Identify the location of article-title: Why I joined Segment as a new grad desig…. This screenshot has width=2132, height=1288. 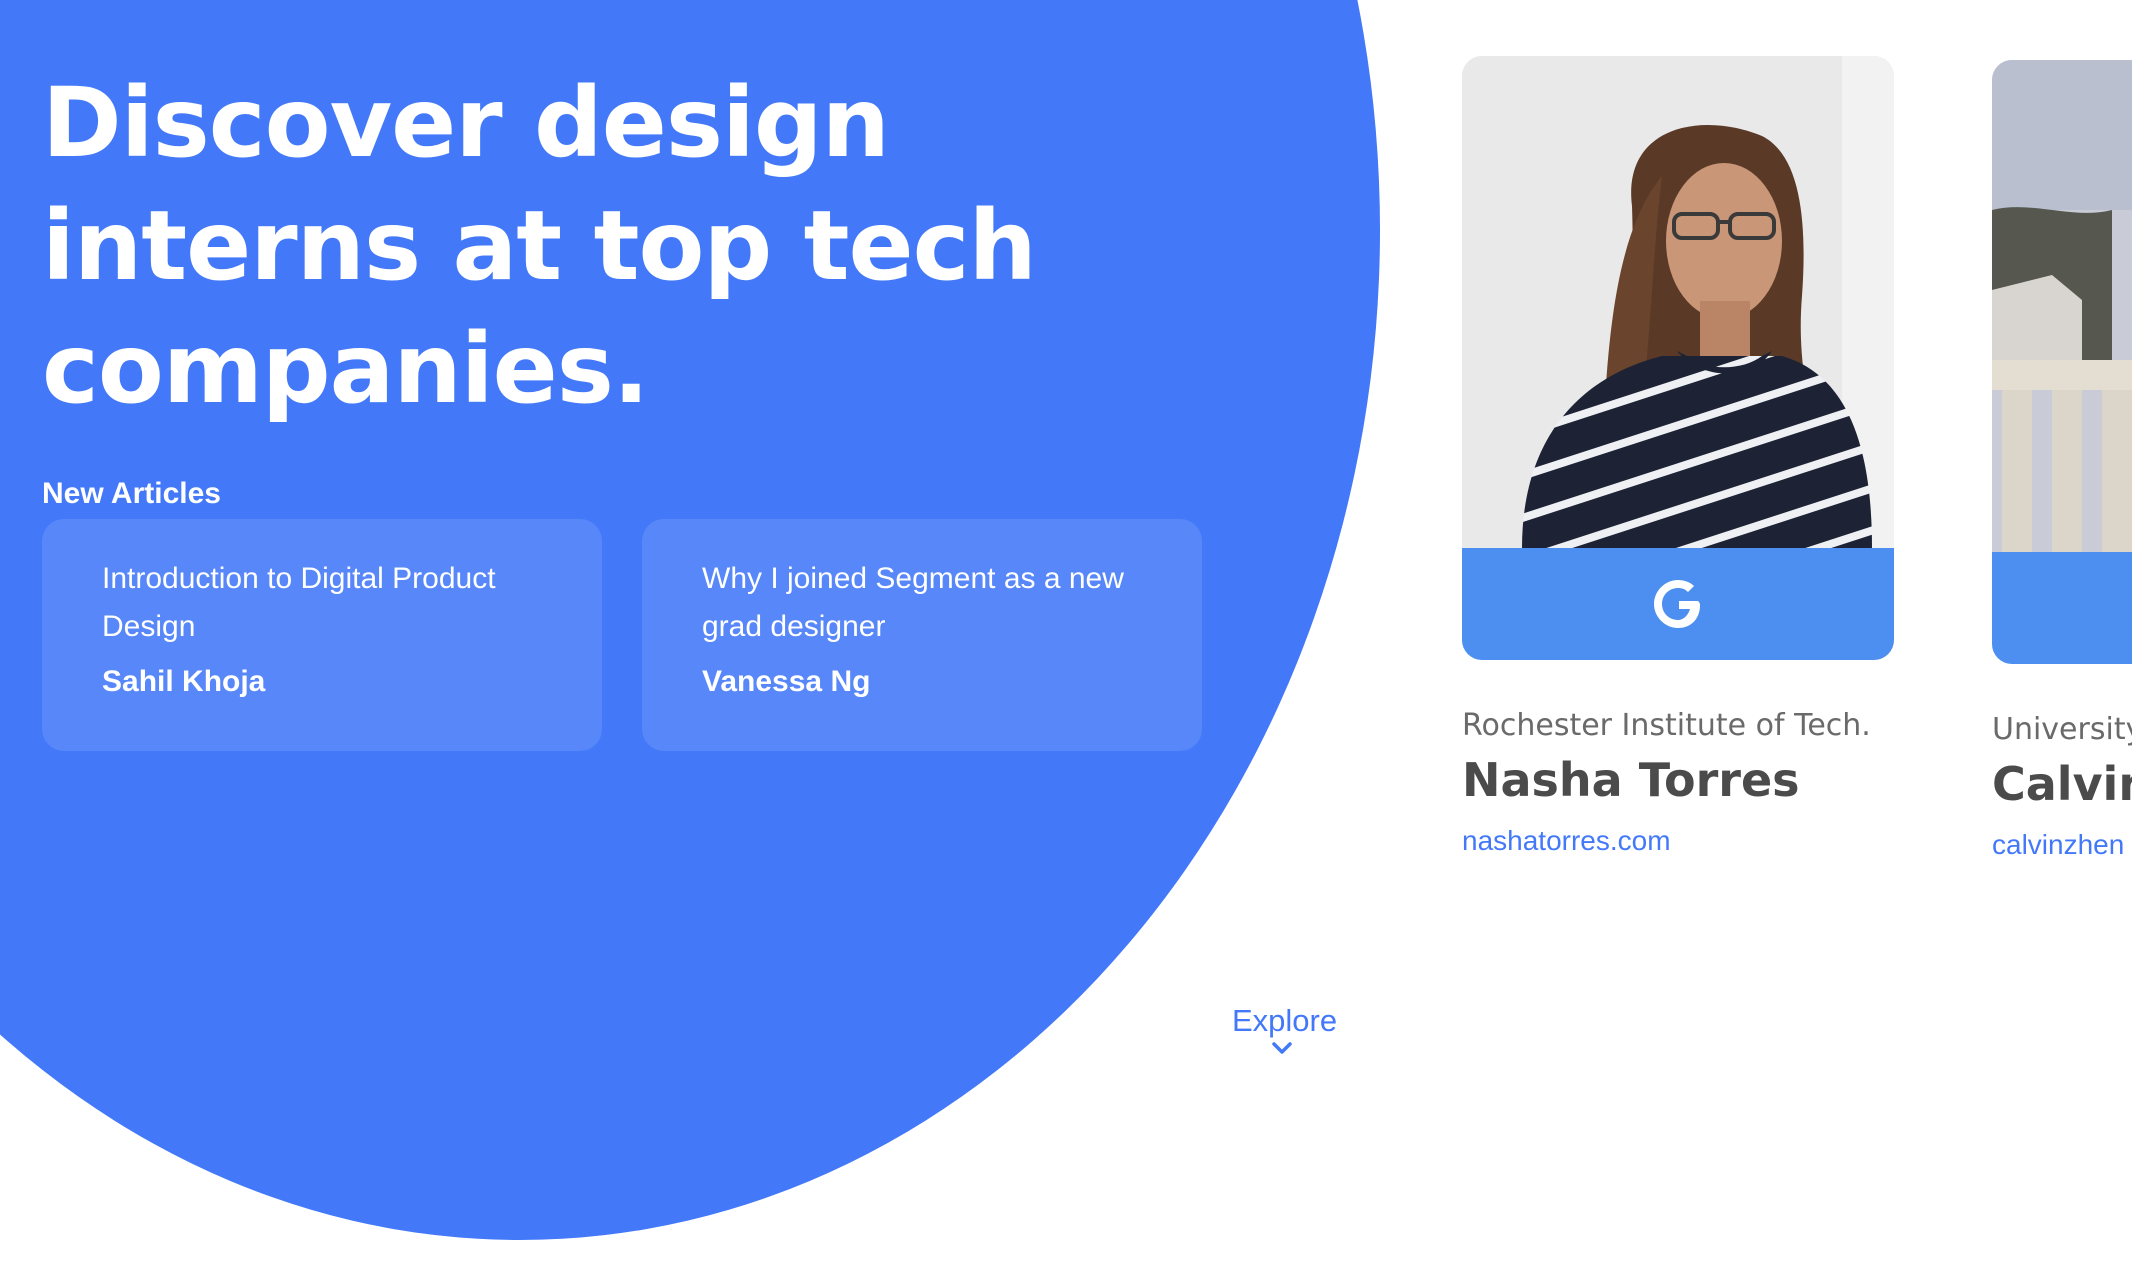
(913, 602).